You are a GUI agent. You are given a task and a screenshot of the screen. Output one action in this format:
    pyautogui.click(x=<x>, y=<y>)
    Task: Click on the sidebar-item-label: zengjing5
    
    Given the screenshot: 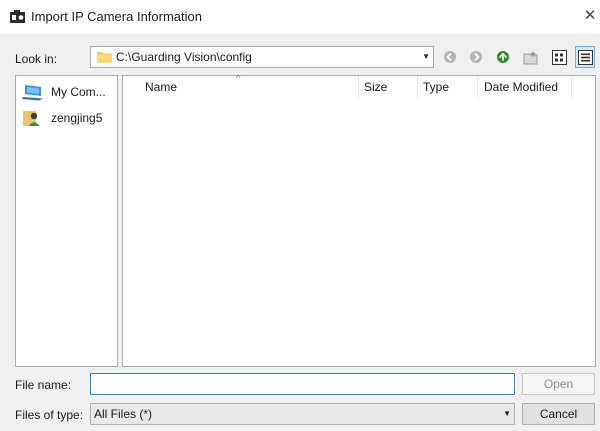 What is the action you would take?
    pyautogui.click(x=77, y=118)
    